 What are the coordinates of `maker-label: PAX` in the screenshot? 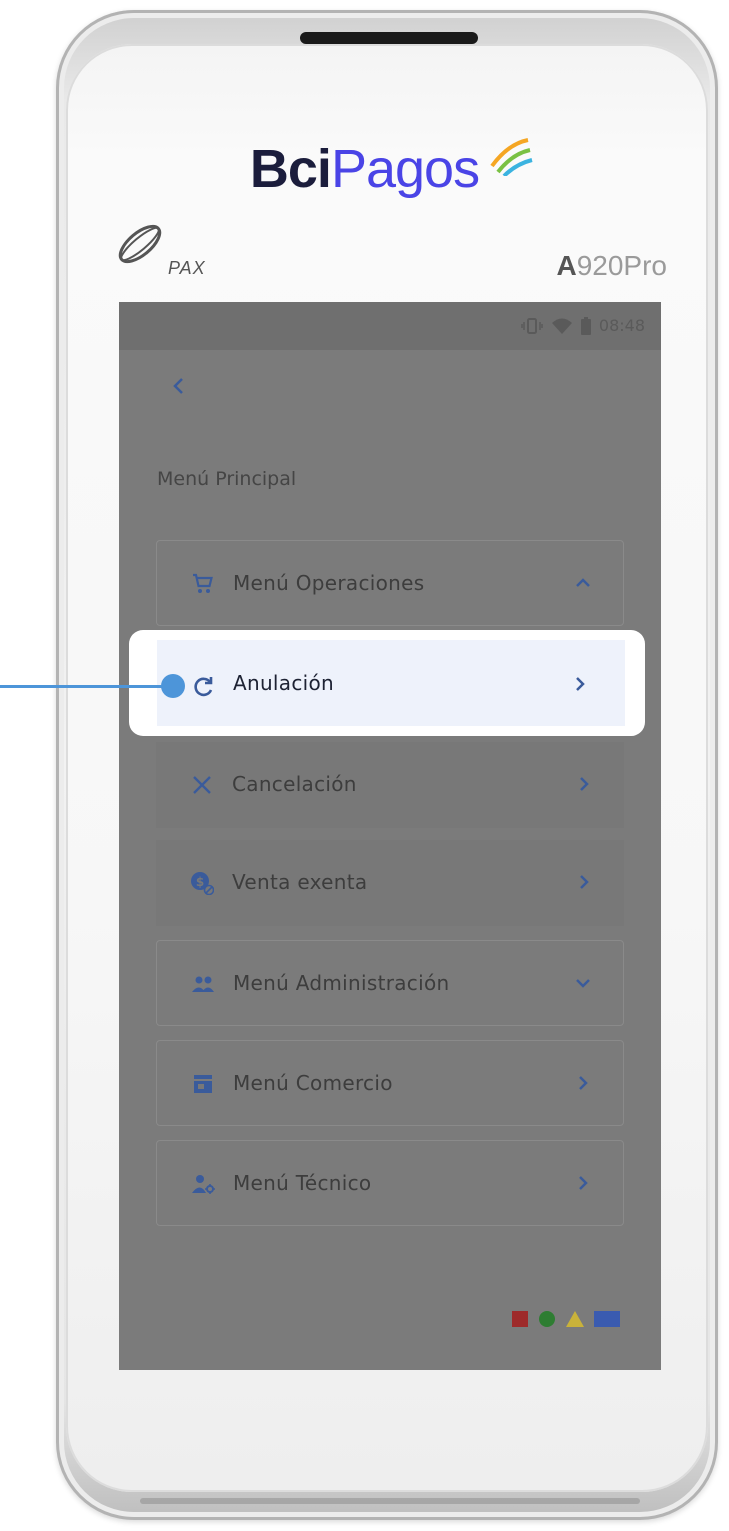 It's located at (187, 268).